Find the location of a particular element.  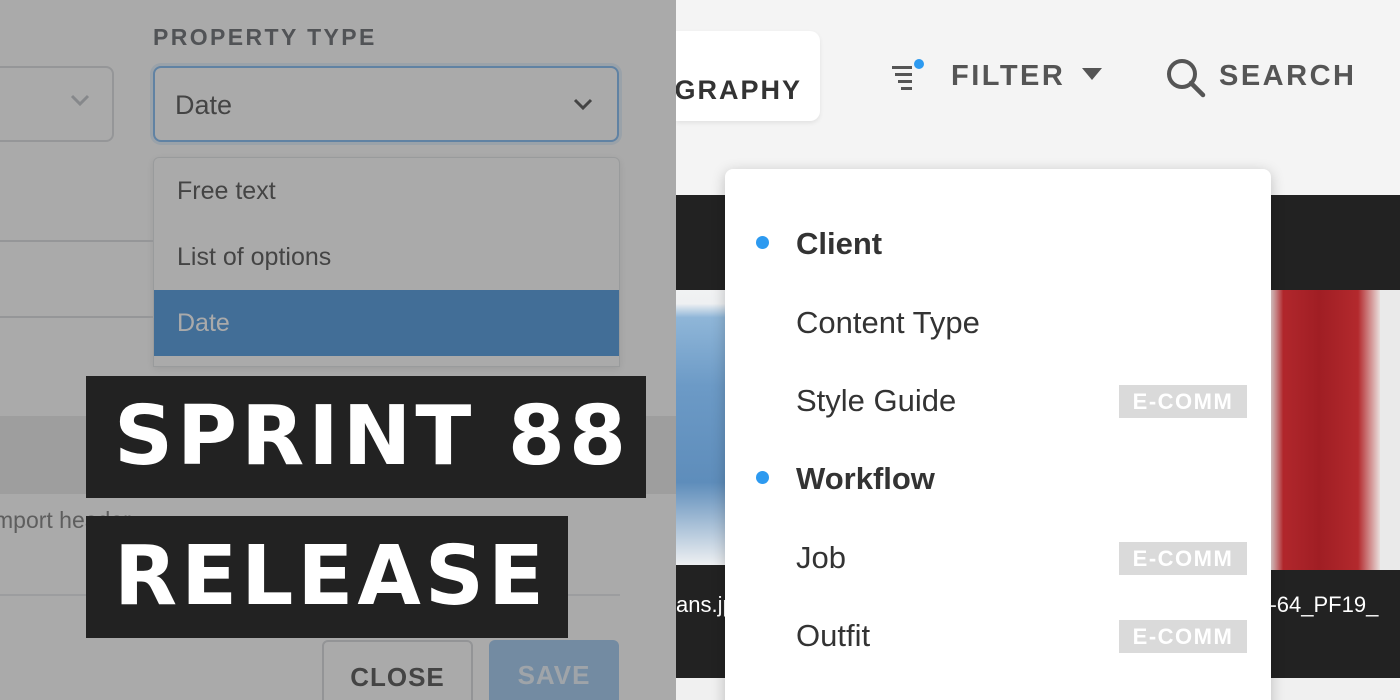

search-icon is located at coordinates (1186, 78).